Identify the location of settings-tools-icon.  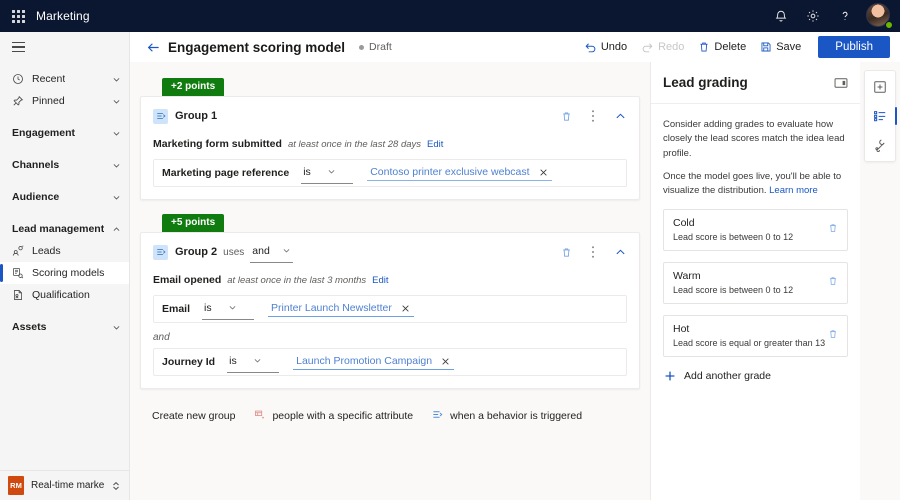
(880, 145).